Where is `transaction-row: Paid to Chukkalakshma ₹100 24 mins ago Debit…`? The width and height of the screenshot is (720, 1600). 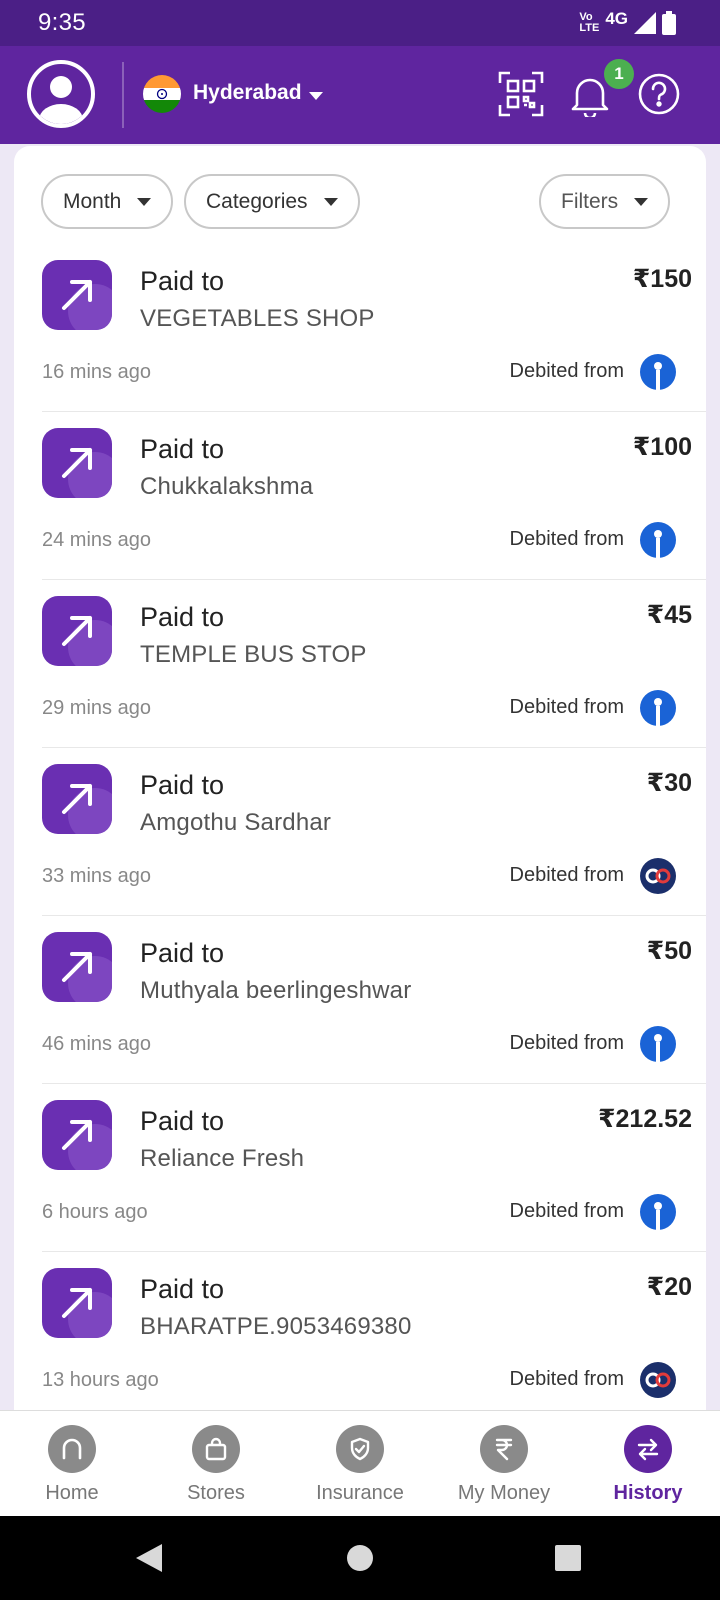
transaction-row: Paid to Chukkalakshma ₹100 24 mins ago Debit… is located at coordinates (360, 496).